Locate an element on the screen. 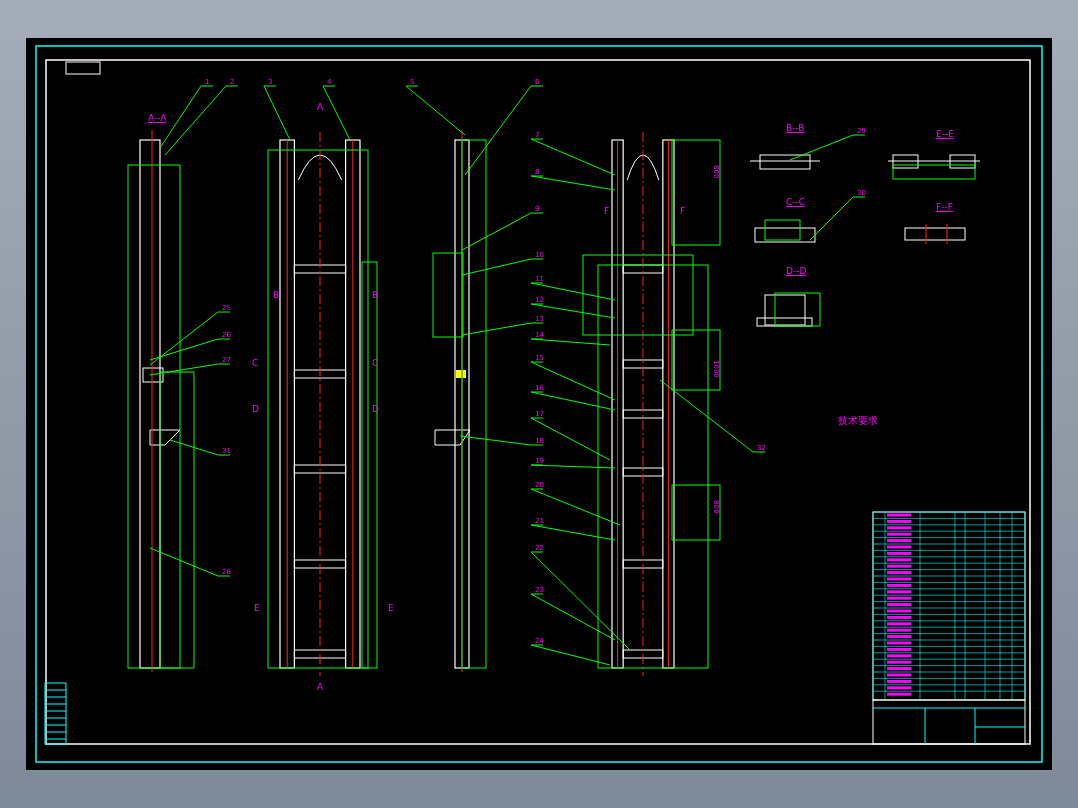  section-title: A--A is located at coordinates (157, 118).